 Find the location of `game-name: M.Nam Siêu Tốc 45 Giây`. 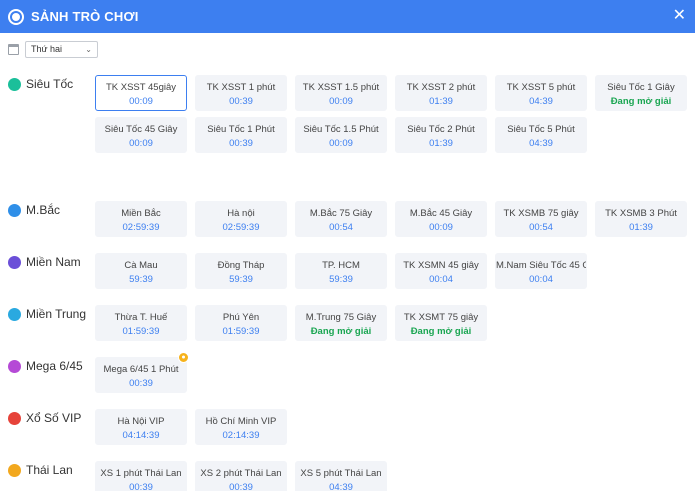

game-name: M.Nam Siêu Tốc 45 Giây is located at coordinates (541, 265).